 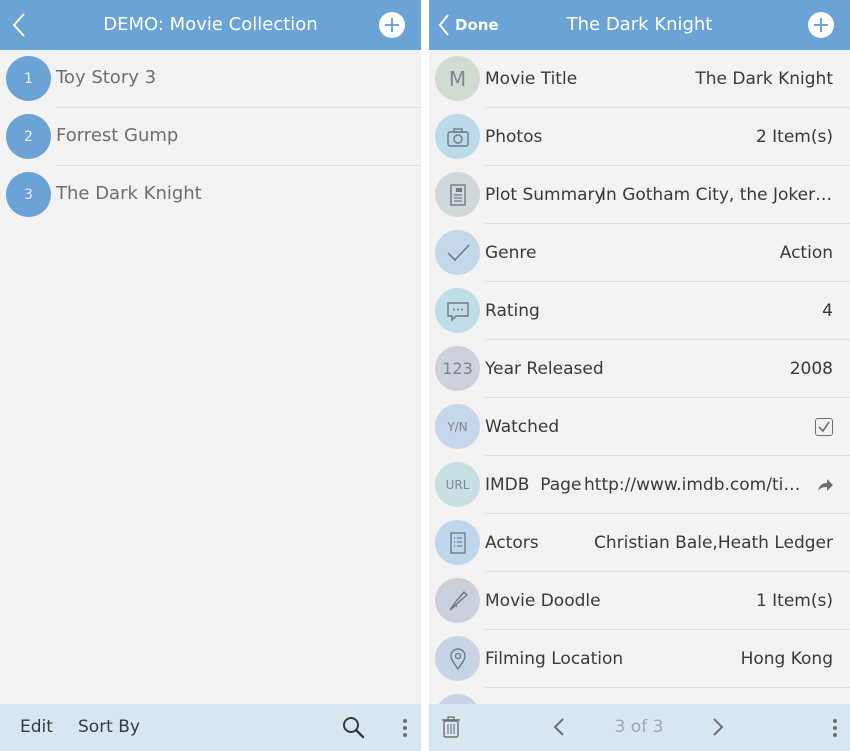 What do you see at coordinates (210, 195) in the screenshot?
I see `list-item-the-dark-knight: 3 The Dark Knight` at bounding box center [210, 195].